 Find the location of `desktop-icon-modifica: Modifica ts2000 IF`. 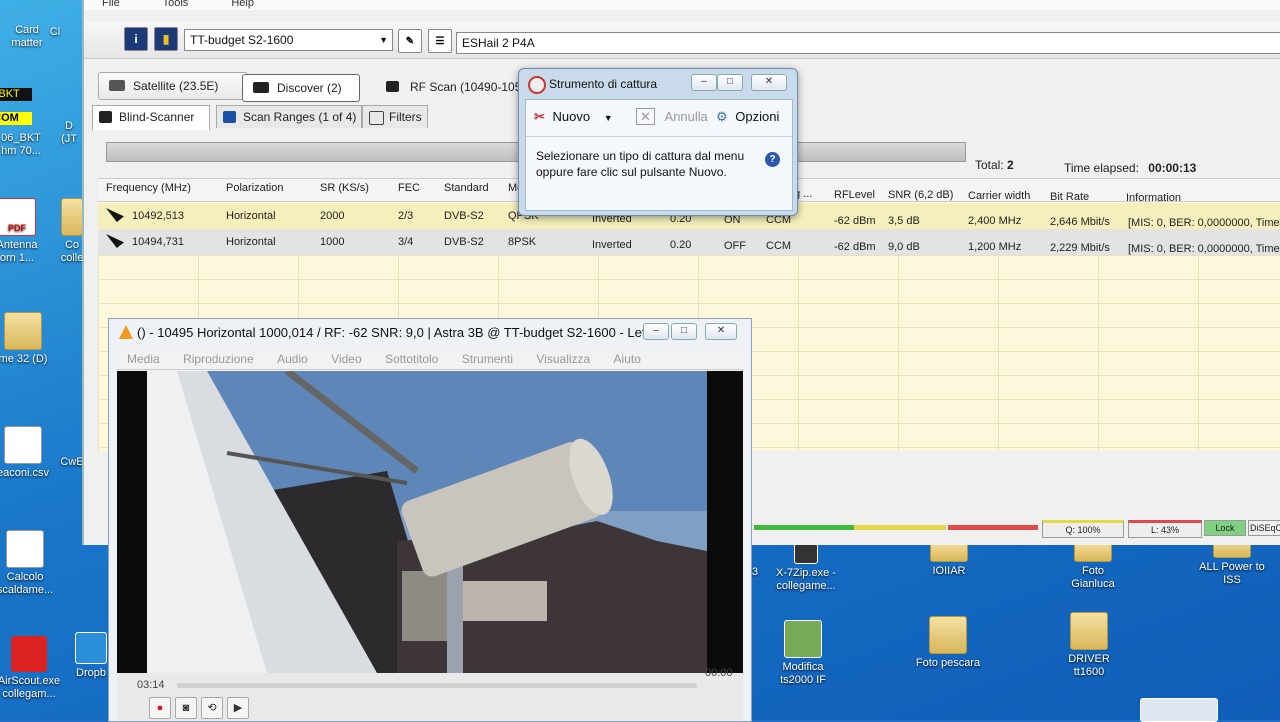

desktop-icon-modifica: Modifica ts2000 IF is located at coordinates (803, 653).